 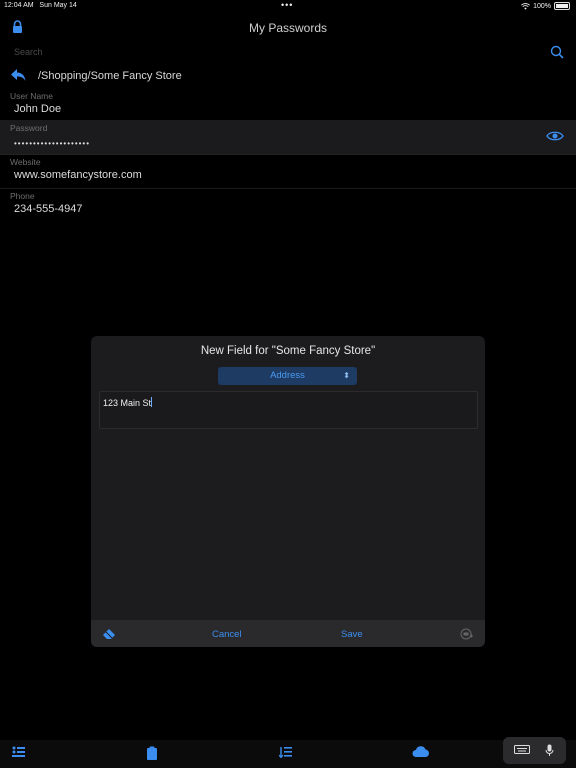 What do you see at coordinates (522, 750) in the screenshot?
I see `keyboard-icon` at bounding box center [522, 750].